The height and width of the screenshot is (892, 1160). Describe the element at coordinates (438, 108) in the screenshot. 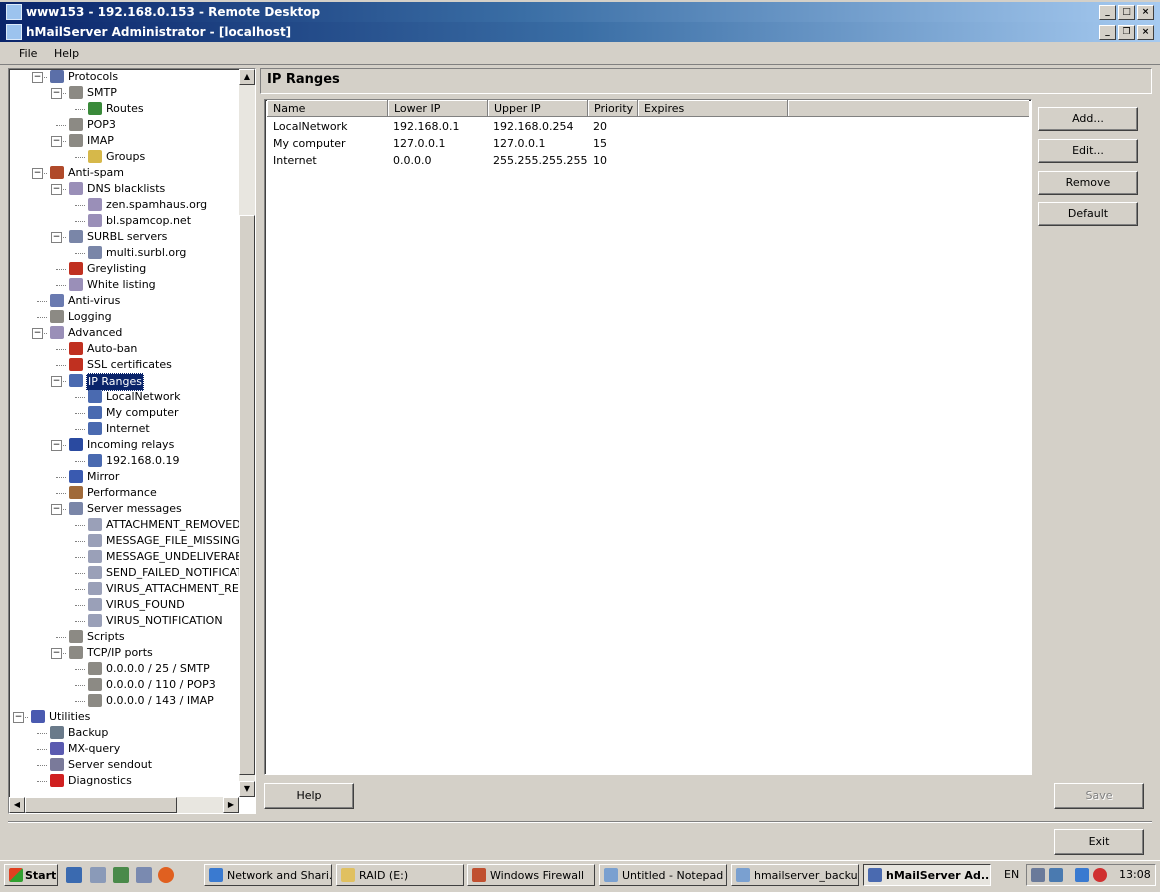

I see `column-header-lower-ip: Lower IP` at that location.